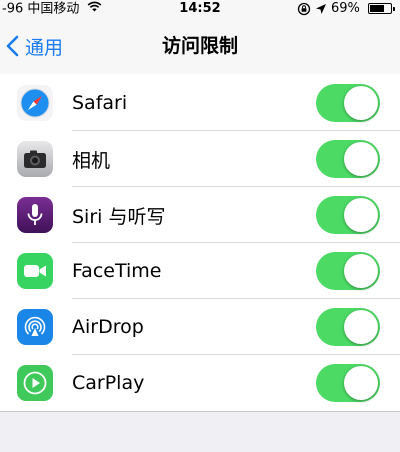  Describe the element at coordinates (119, 216) in the screenshot. I see `list-item-label: Siri 与听写` at that location.